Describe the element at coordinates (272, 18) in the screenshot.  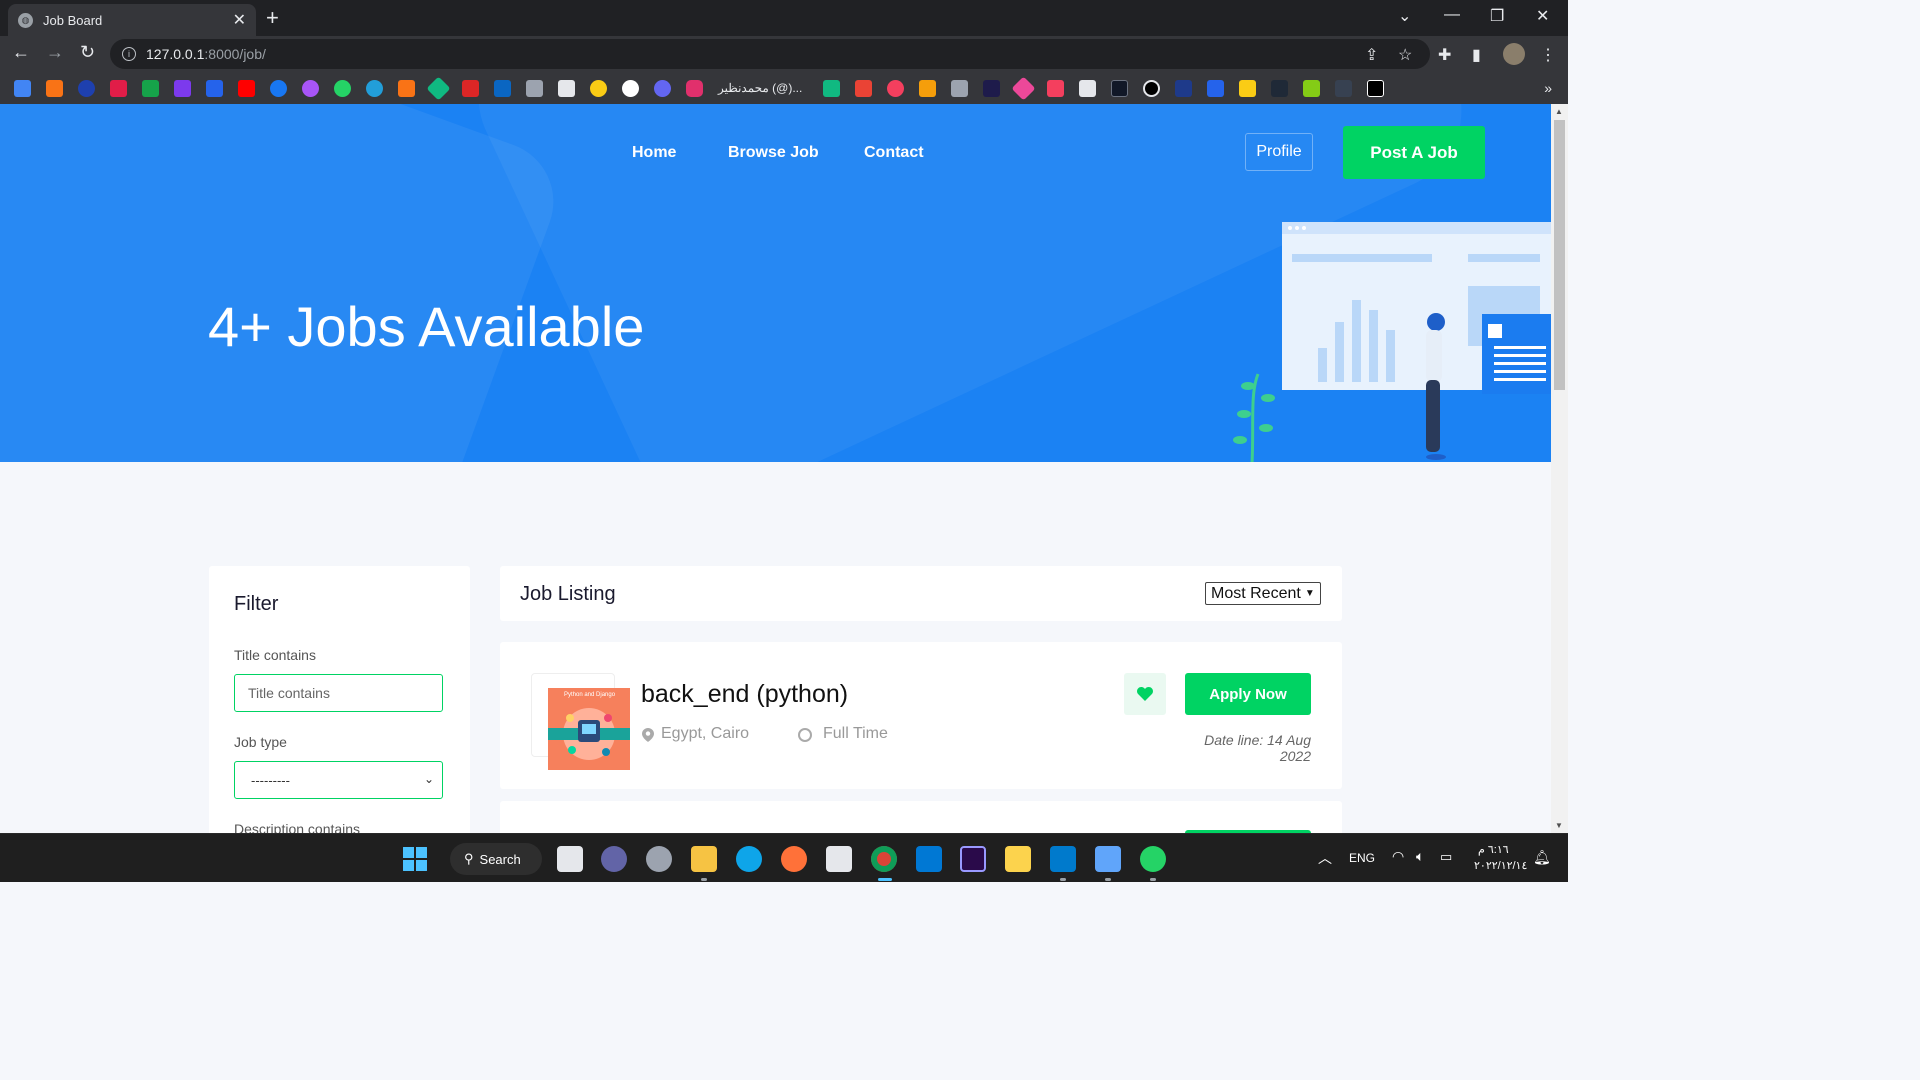
I see `new-tab-icon: +` at that location.